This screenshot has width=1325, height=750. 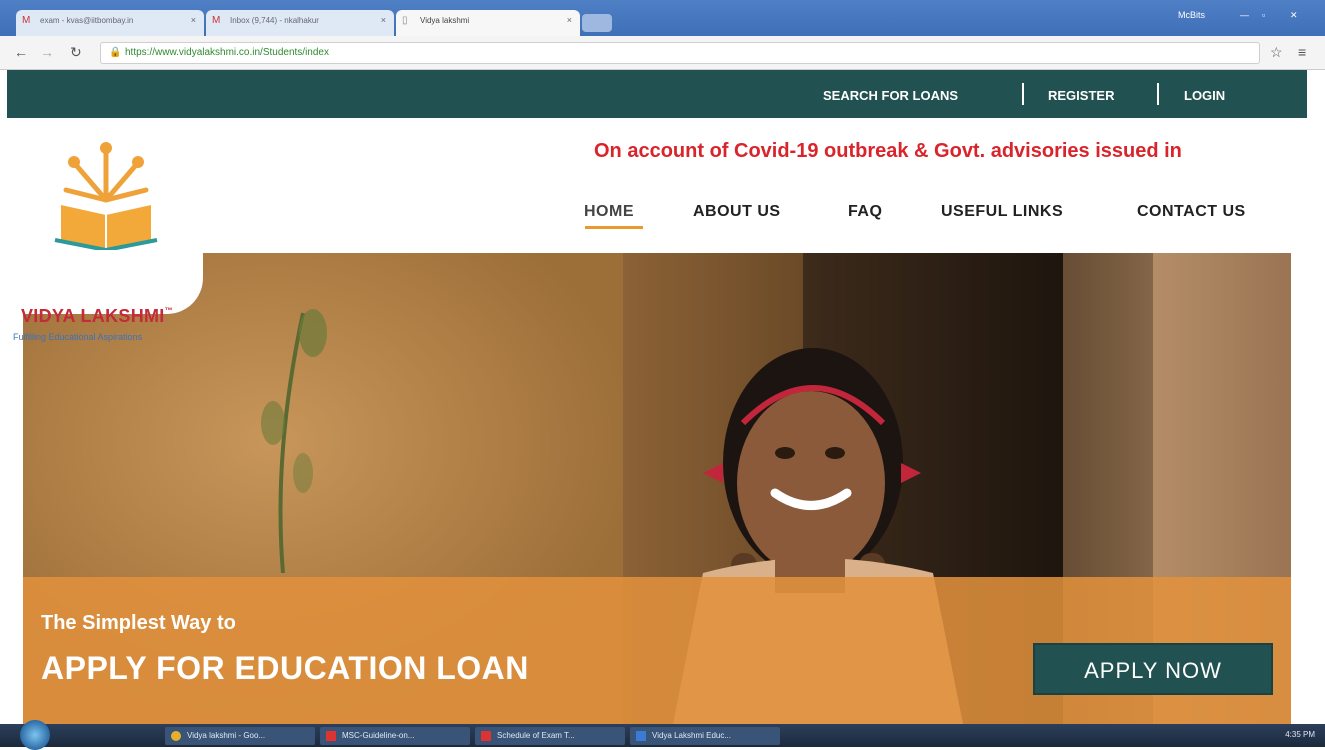 What do you see at coordinates (106, 196) in the screenshot?
I see `book-tree-logo-icon` at bounding box center [106, 196].